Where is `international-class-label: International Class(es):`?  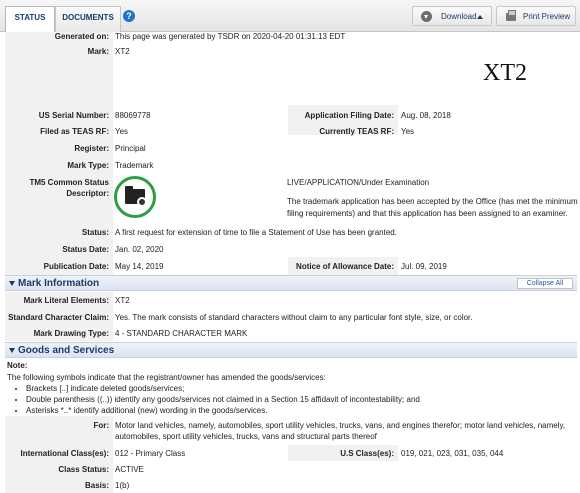
international-class-label: International Class(es): is located at coordinates (64, 453).